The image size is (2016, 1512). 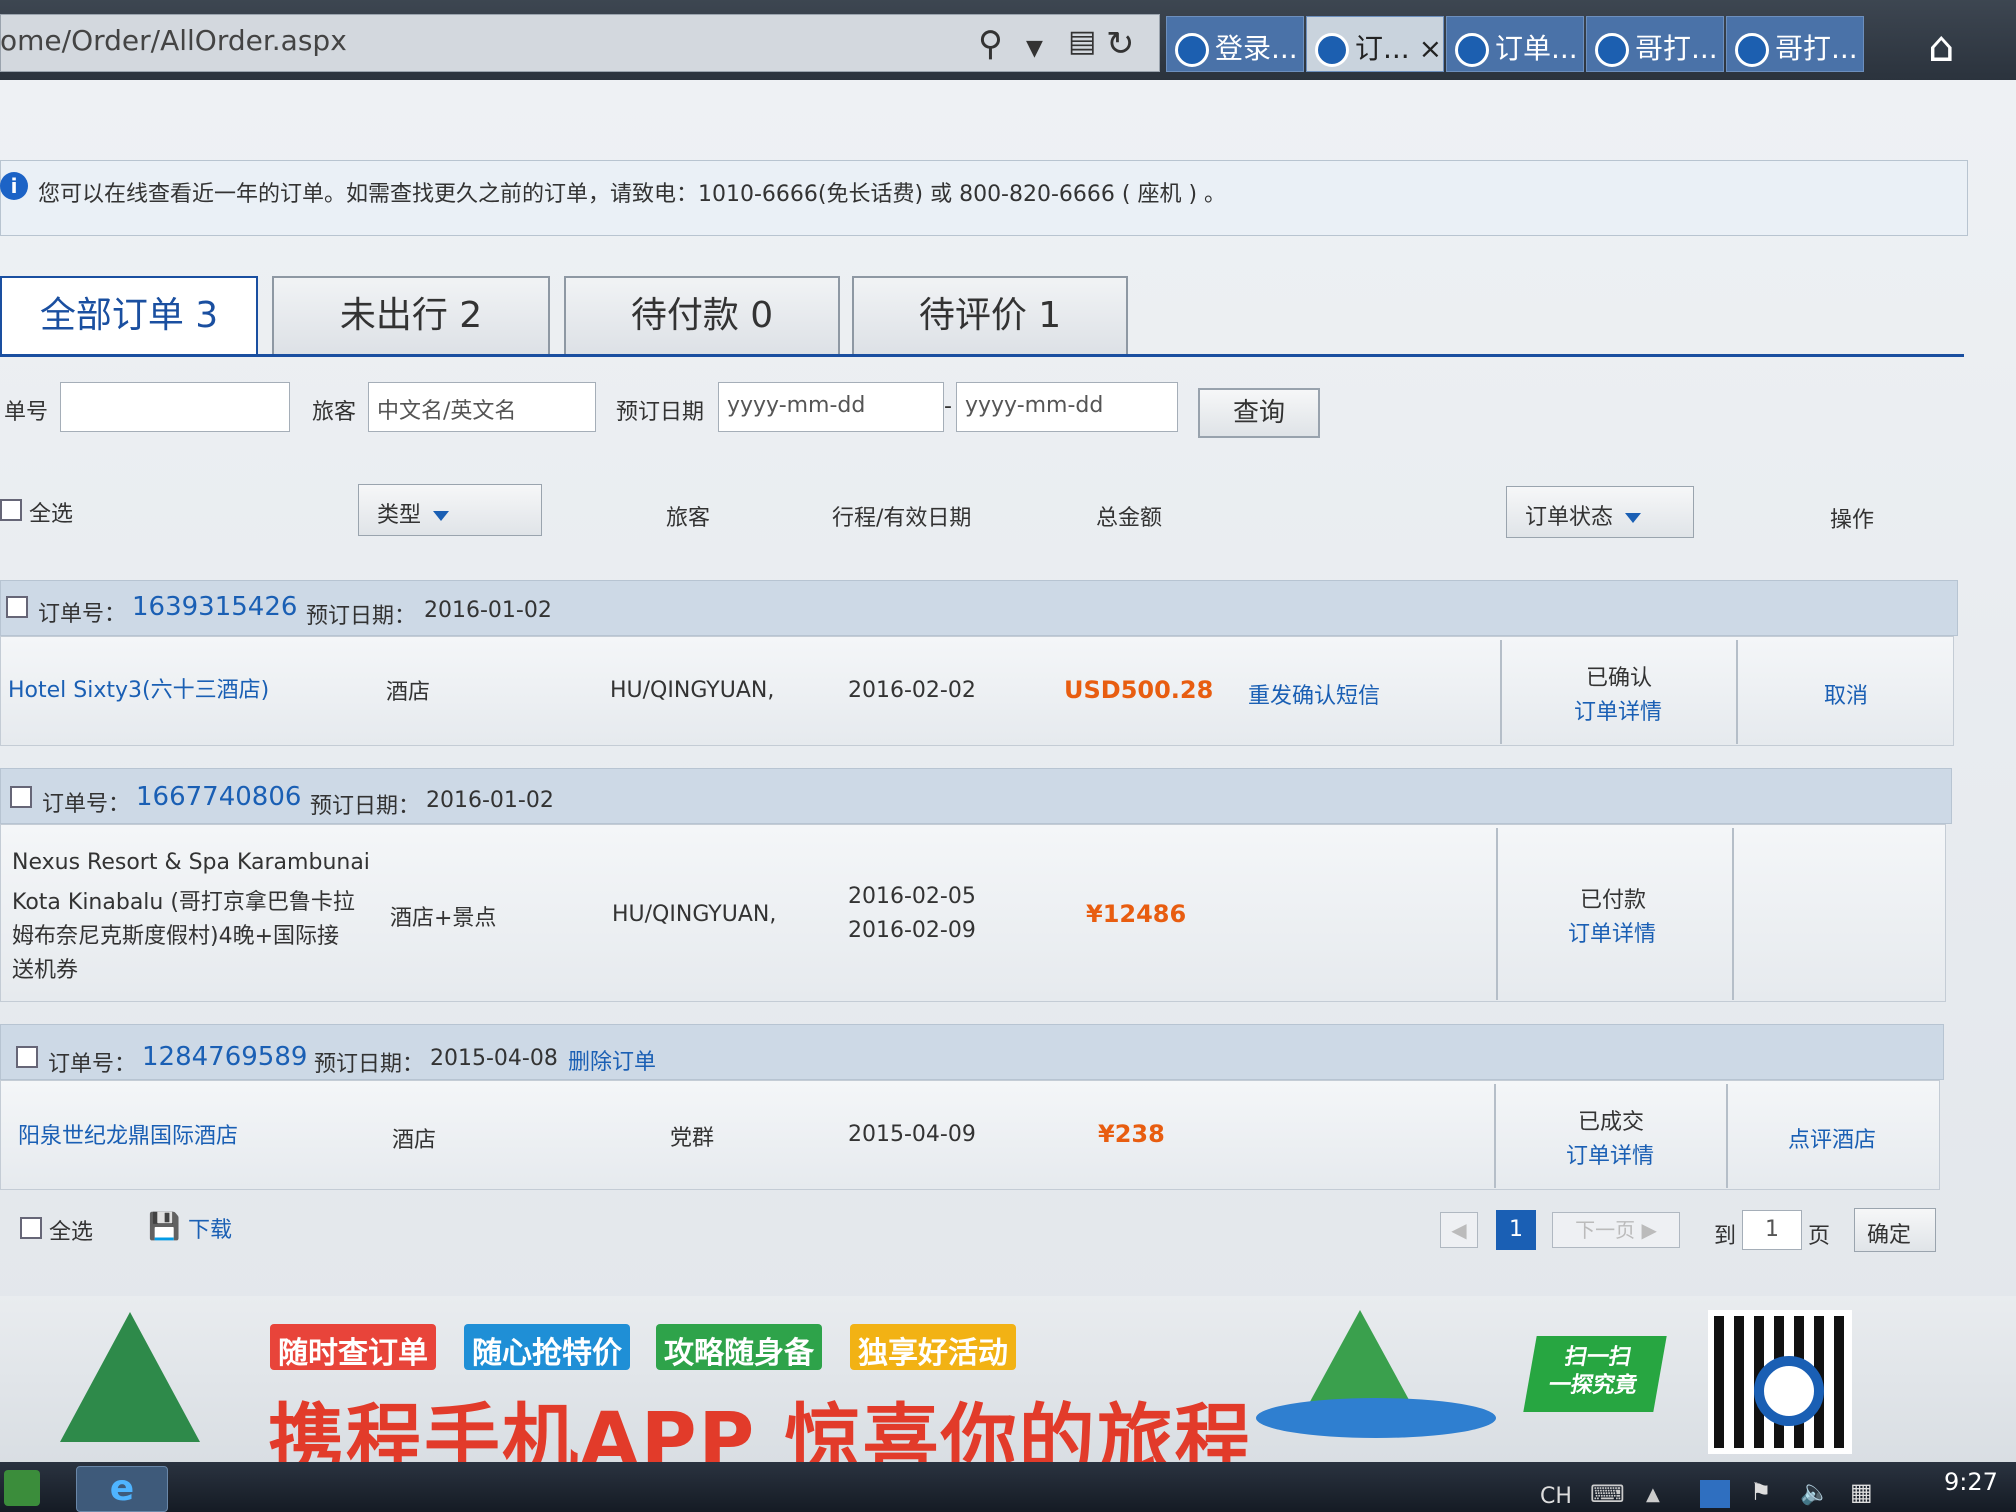 What do you see at coordinates (218, 797) in the screenshot?
I see `order-no-link: 1667740806` at bounding box center [218, 797].